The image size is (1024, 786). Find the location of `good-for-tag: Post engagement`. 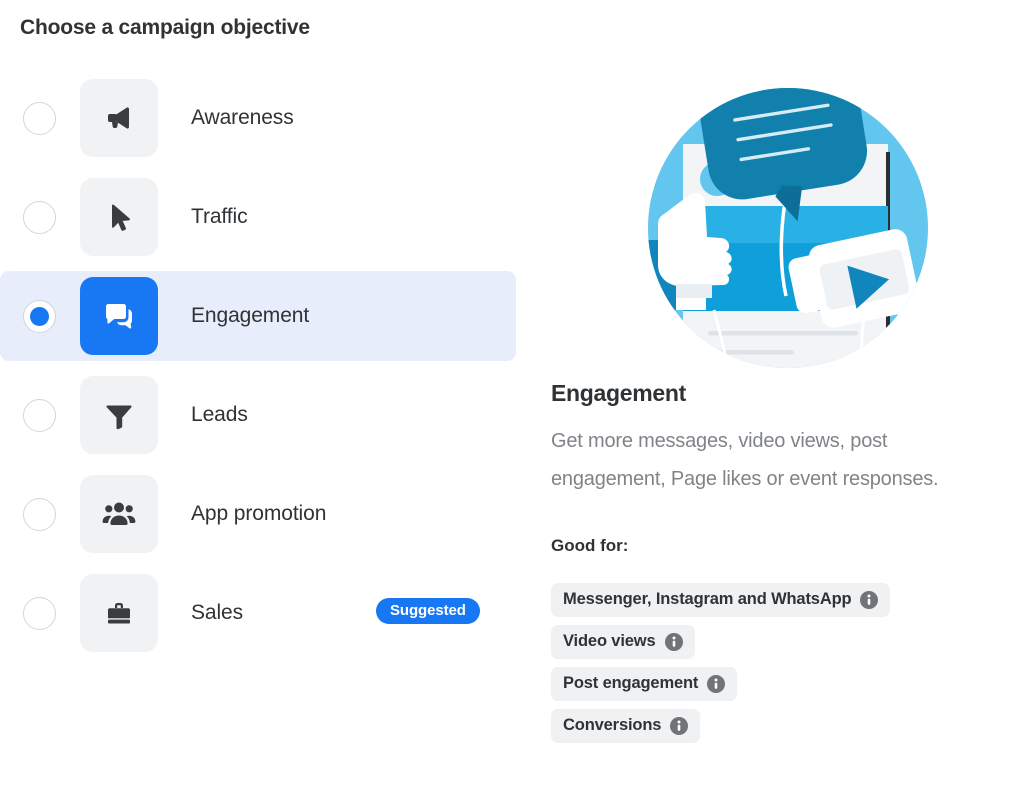

good-for-tag: Post engagement is located at coordinates (644, 684).